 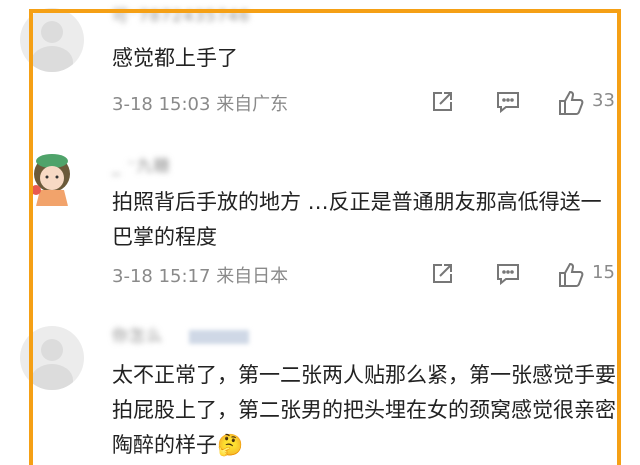 I want to click on comment-time: 3-18 15:03 来自广东, so click(x=200, y=104).